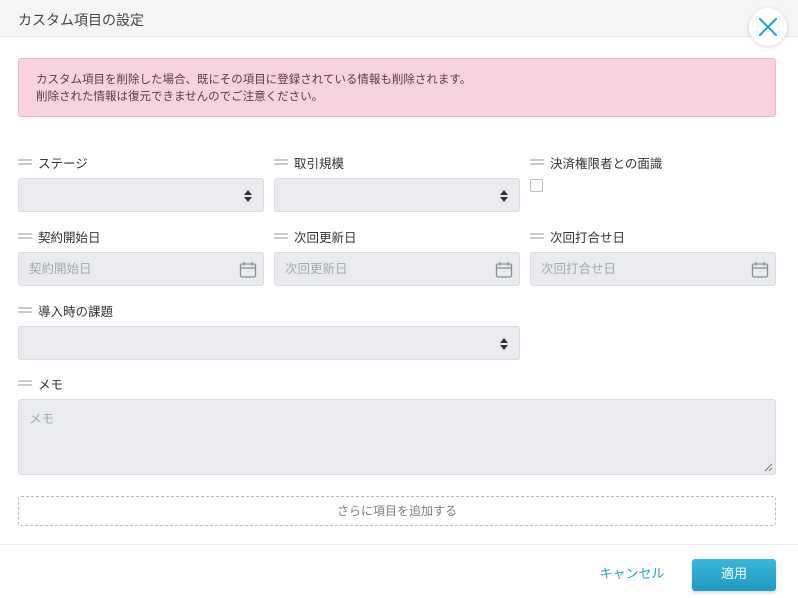  I want to click on date-placeholder: 契約開始日, so click(60, 268).